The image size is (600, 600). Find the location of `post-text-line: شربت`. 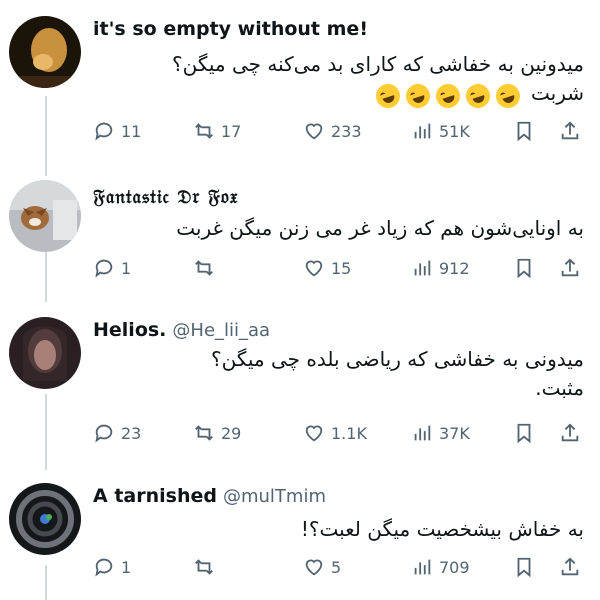

post-text-line: شربت is located at coordinates (557, 93).